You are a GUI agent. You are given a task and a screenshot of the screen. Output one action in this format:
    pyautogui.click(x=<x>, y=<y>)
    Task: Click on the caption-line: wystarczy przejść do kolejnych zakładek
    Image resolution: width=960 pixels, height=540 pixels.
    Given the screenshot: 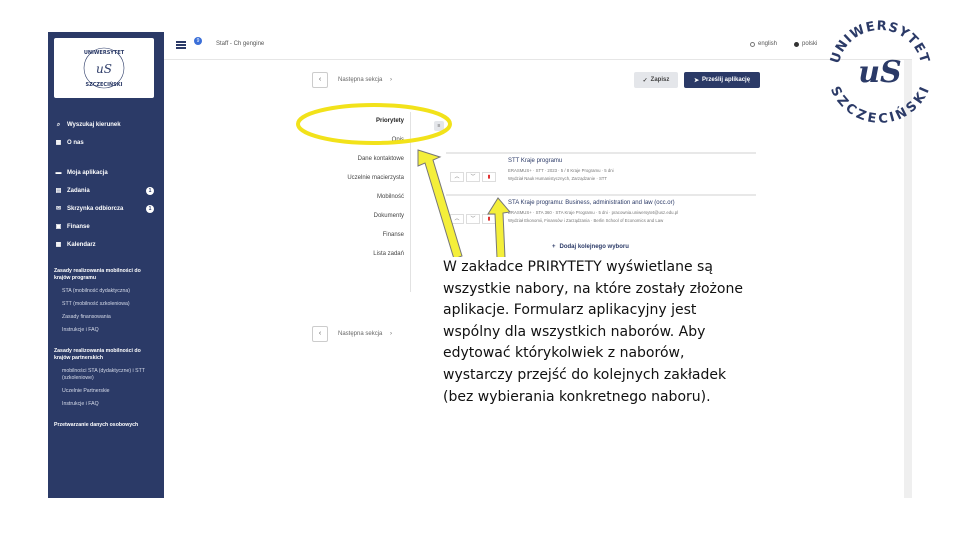 What is the action you would take?
    pyautogui.click(x=585, y=374)
    